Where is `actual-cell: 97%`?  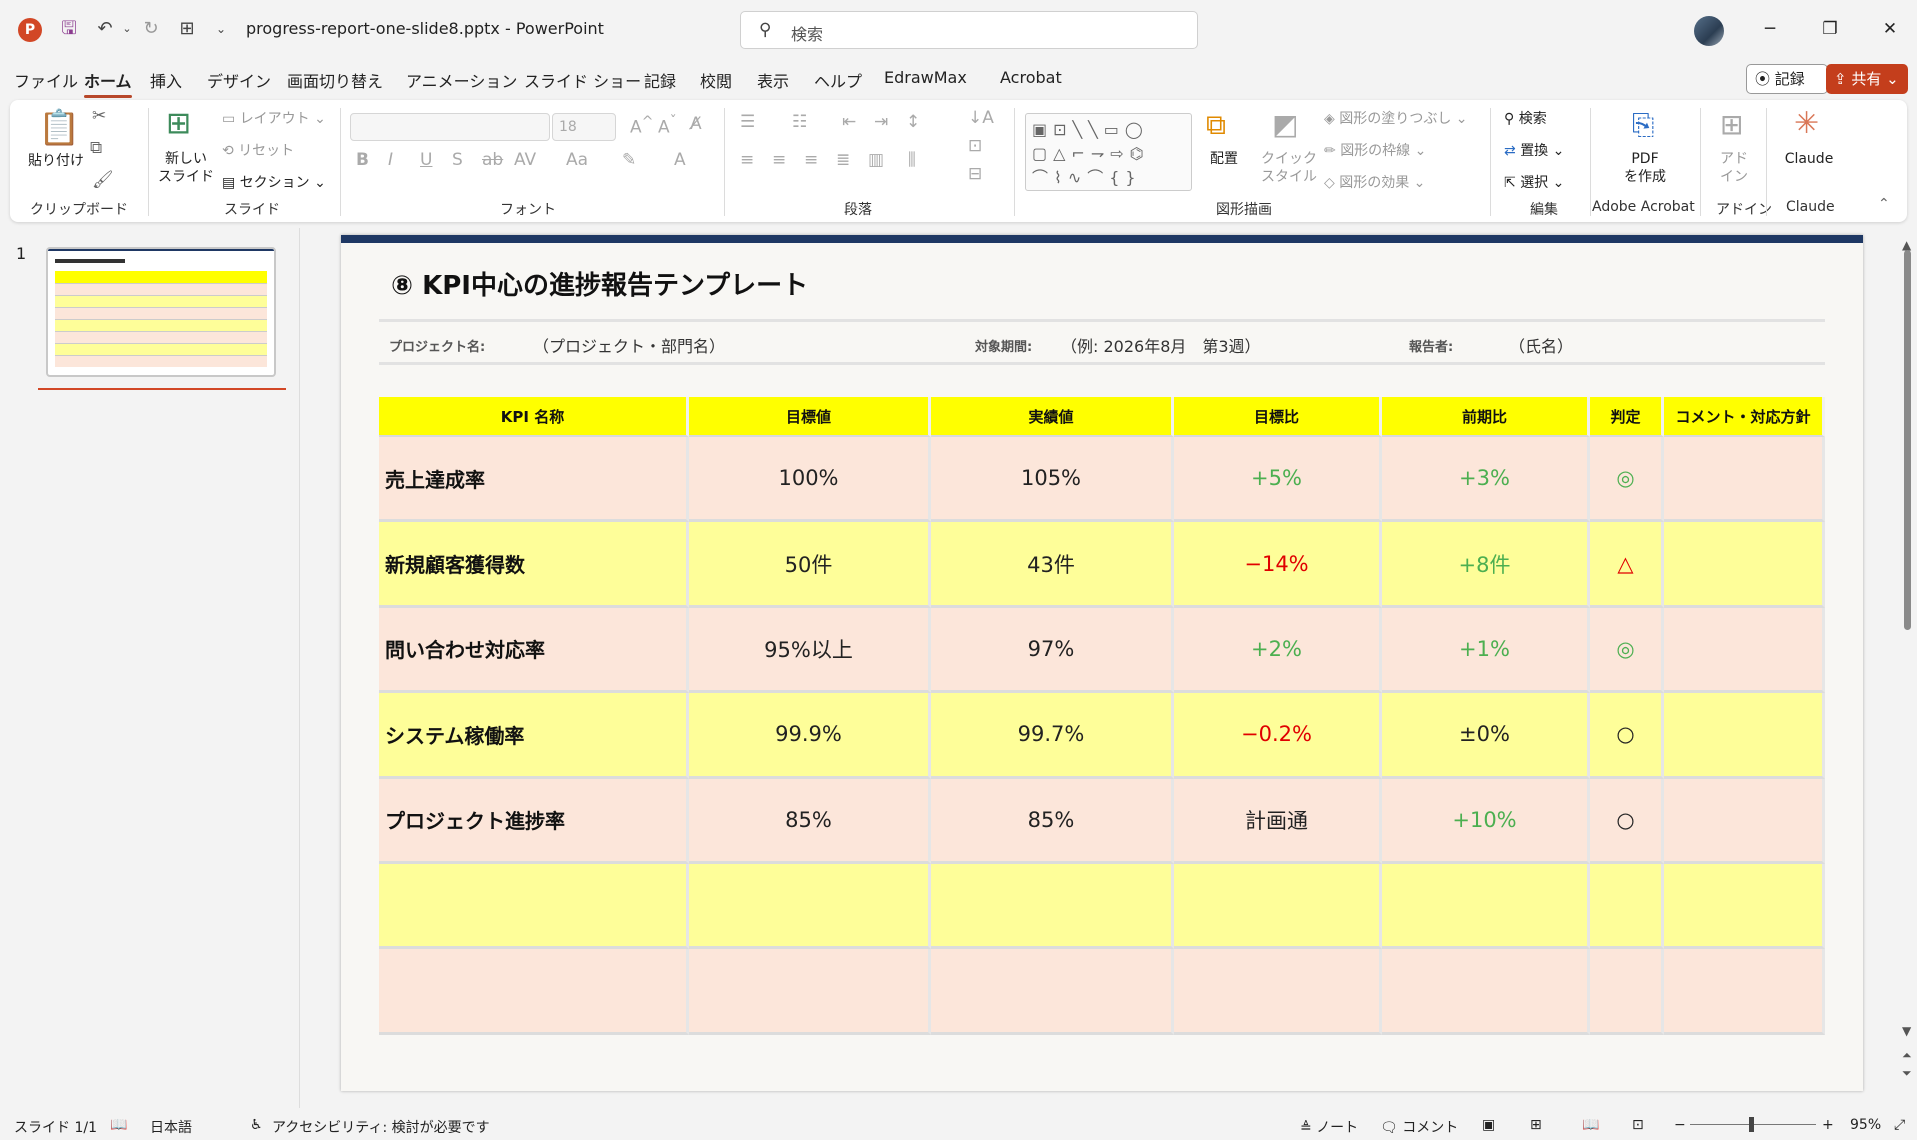
actual-cell: 97% is located at coordinates (1052, 650).